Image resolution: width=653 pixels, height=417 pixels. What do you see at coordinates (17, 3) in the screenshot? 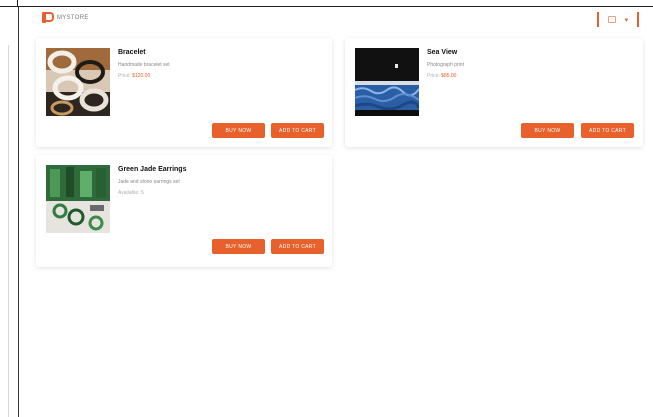
I see `window-divider` at bounding box center [17, 3].